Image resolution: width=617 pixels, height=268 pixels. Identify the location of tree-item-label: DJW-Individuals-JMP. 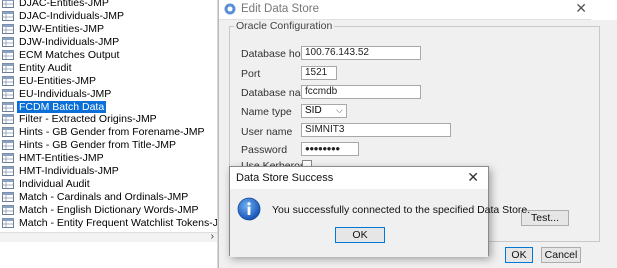
(69, 42).